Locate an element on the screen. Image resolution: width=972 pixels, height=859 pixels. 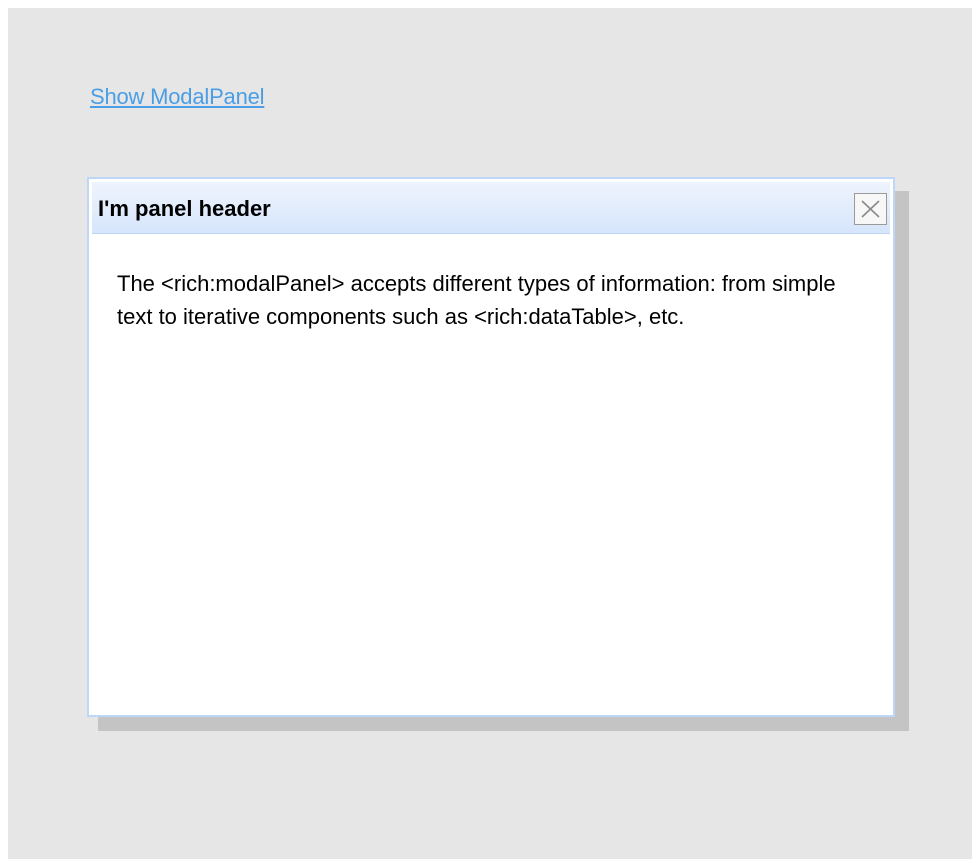
close-icon is located at coordinates (870, 209).